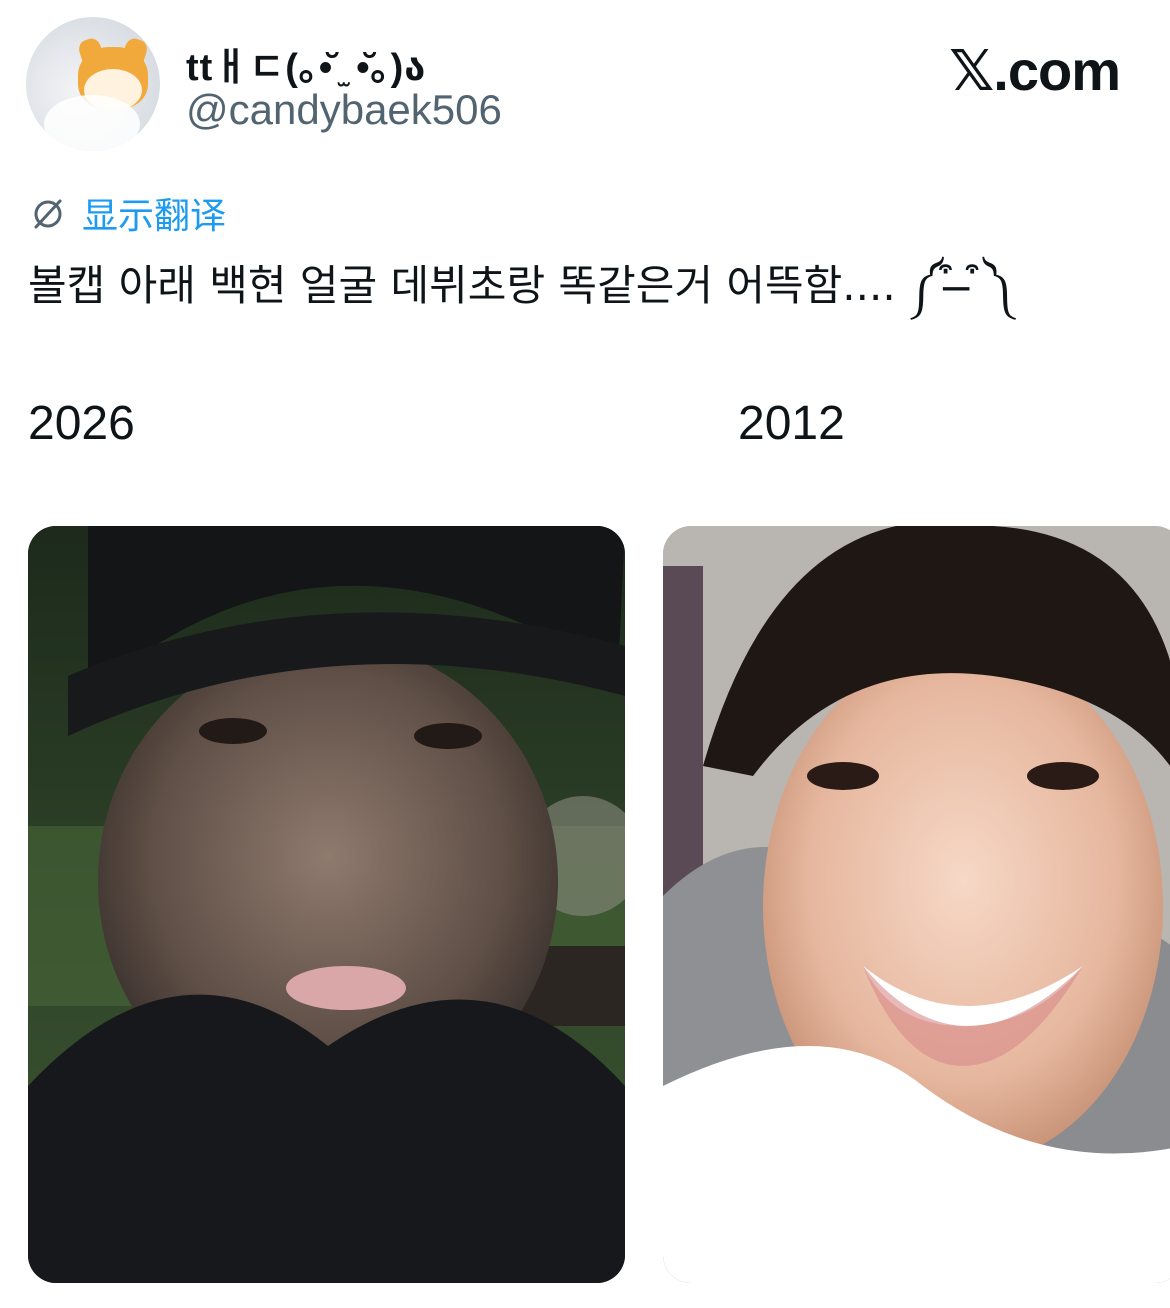 The image size is (1170, 1308). What do you see at coordinates (1035, 70) in the screenshot?
I see `x-logo: 𝕏.com` at bounding box center [1035, 70].